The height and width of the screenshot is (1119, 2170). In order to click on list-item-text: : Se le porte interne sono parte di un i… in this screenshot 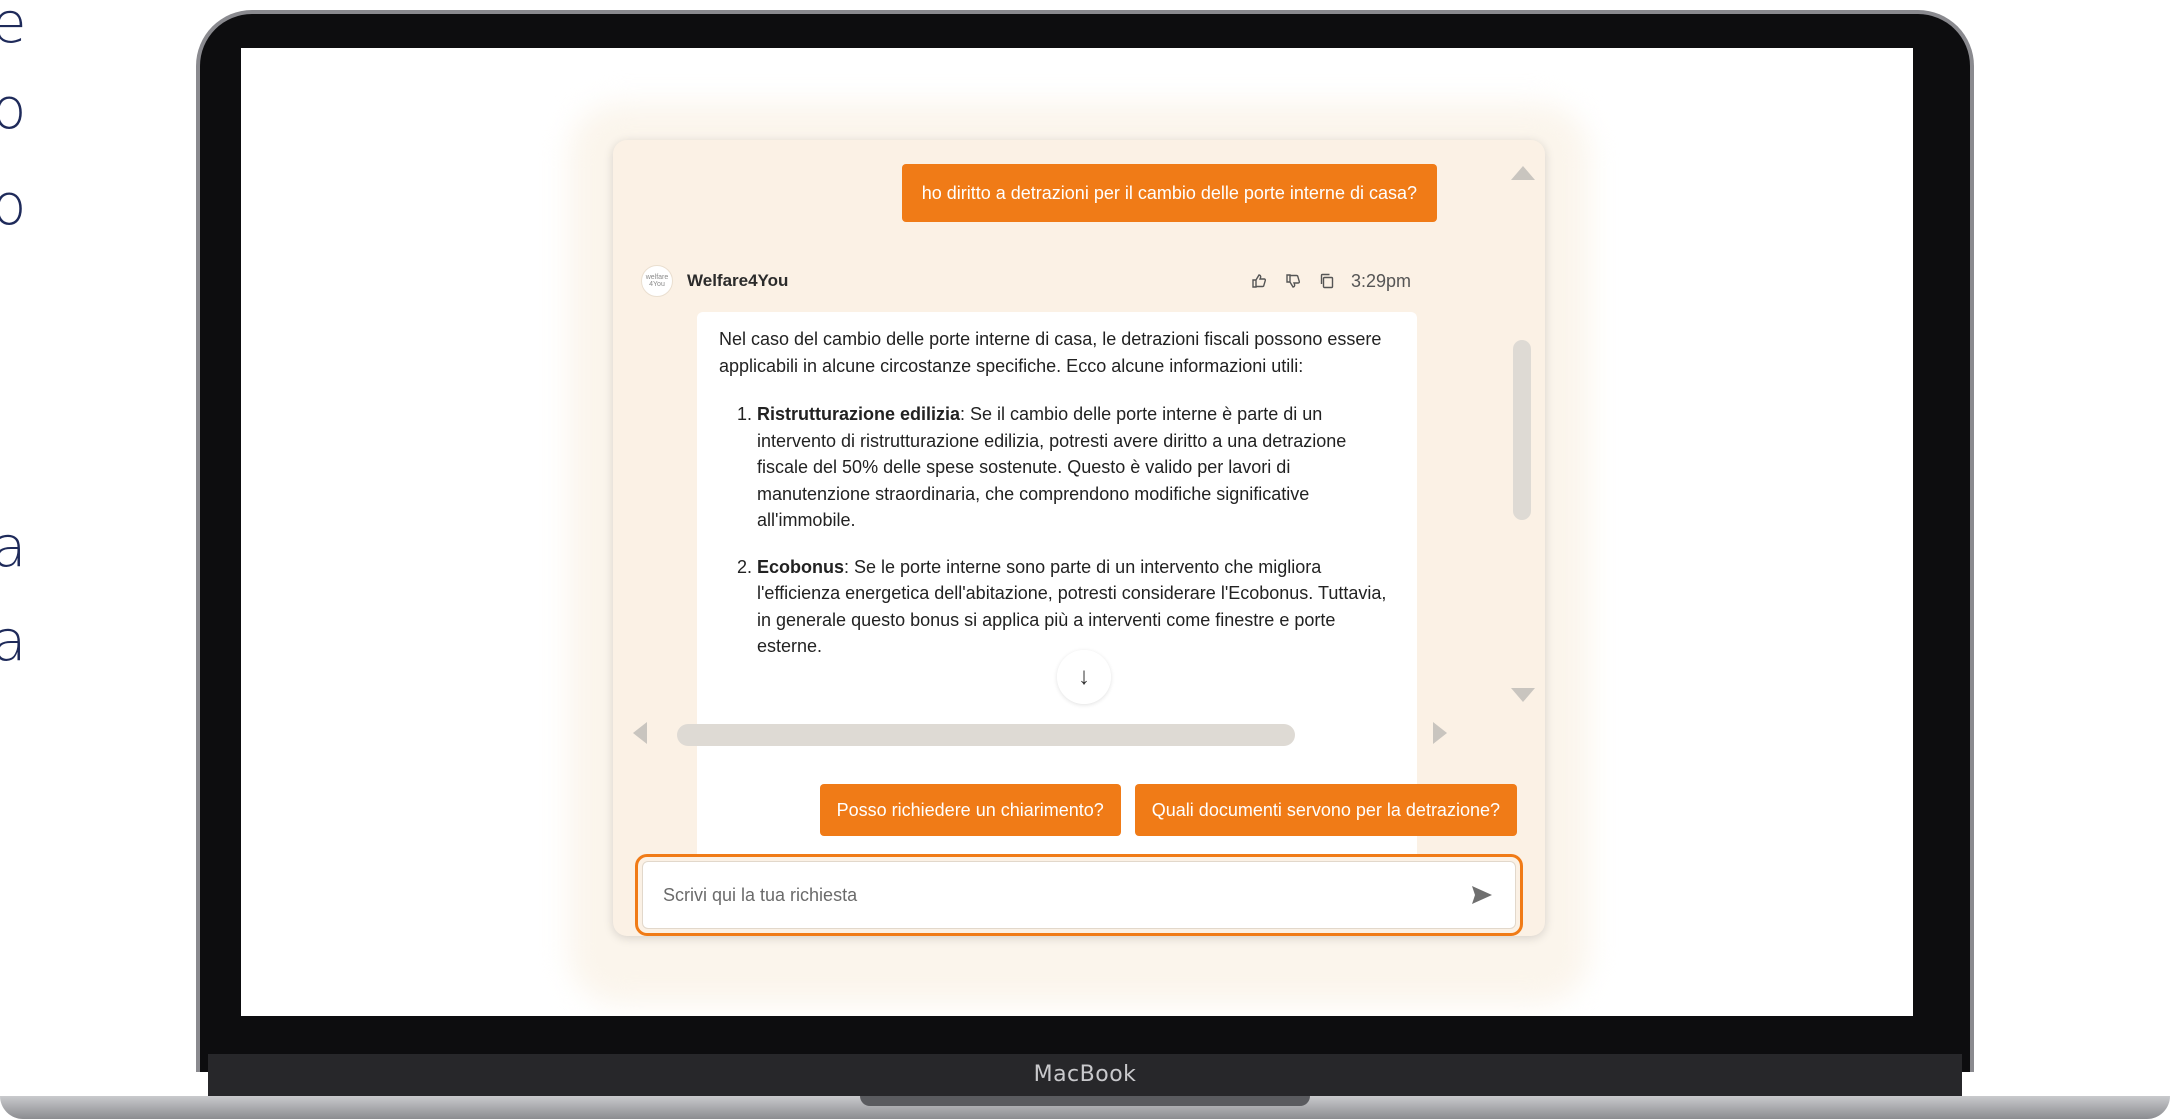, I will do `click(1072, 606)`.